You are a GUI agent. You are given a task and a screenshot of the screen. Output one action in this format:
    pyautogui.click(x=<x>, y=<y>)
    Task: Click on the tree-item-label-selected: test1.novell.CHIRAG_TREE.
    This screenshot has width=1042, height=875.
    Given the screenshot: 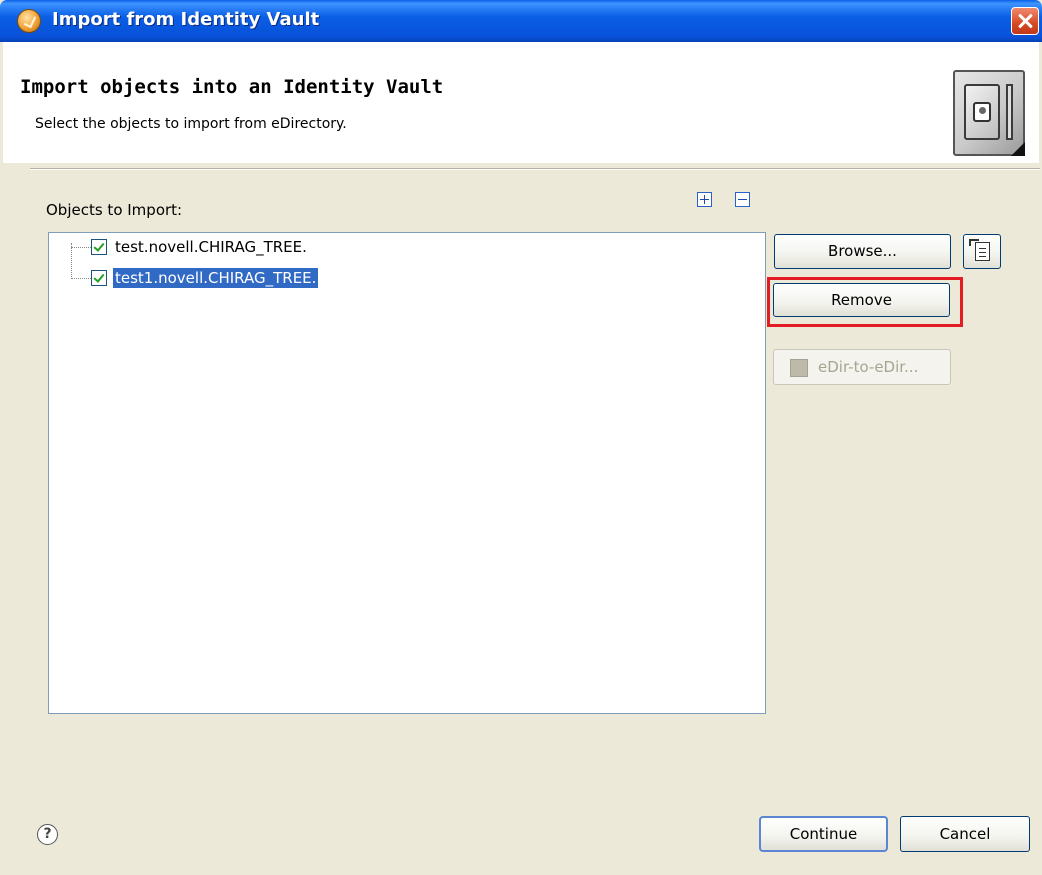 What is the action you would take?
    pyautogui.click(x=216, y=278)
    